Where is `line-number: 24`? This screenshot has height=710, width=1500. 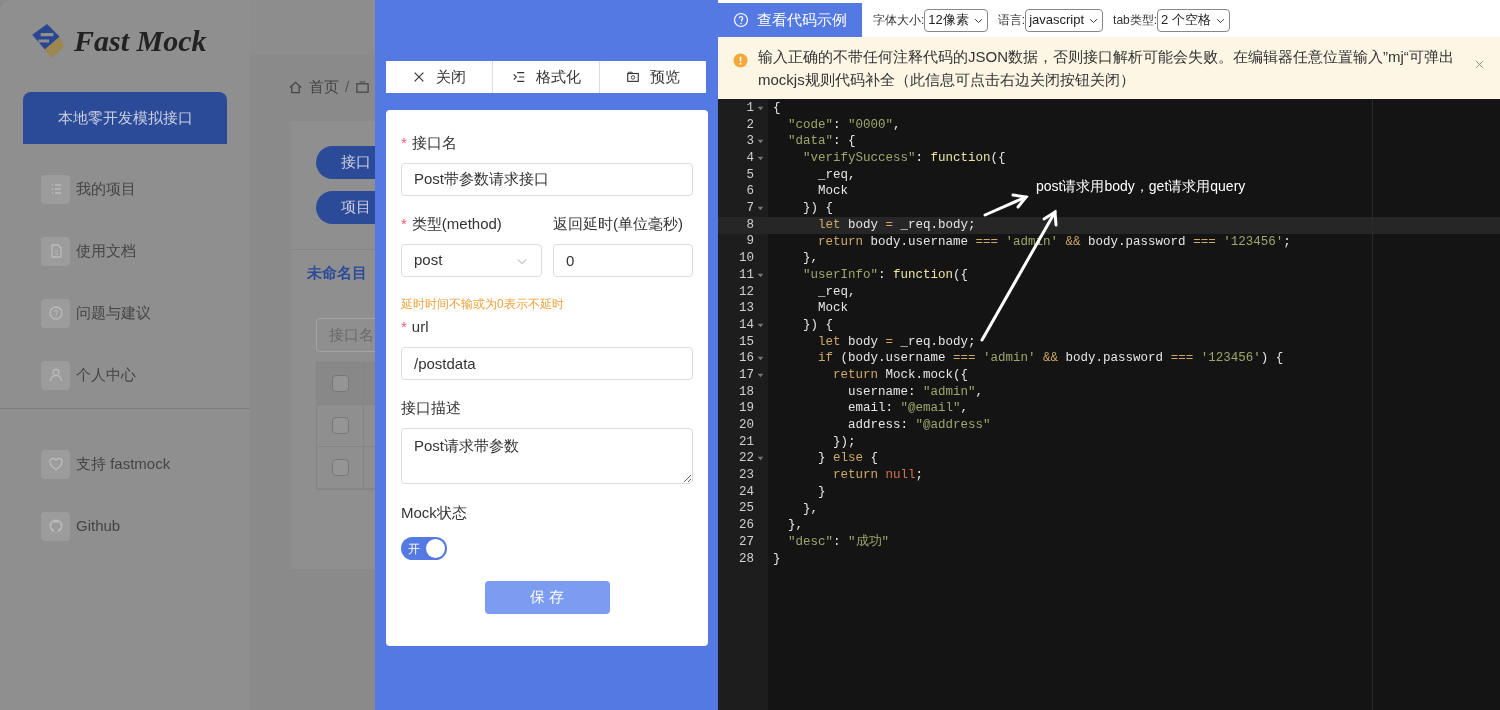
line-number: 24 is located at coordinates (746, 492).